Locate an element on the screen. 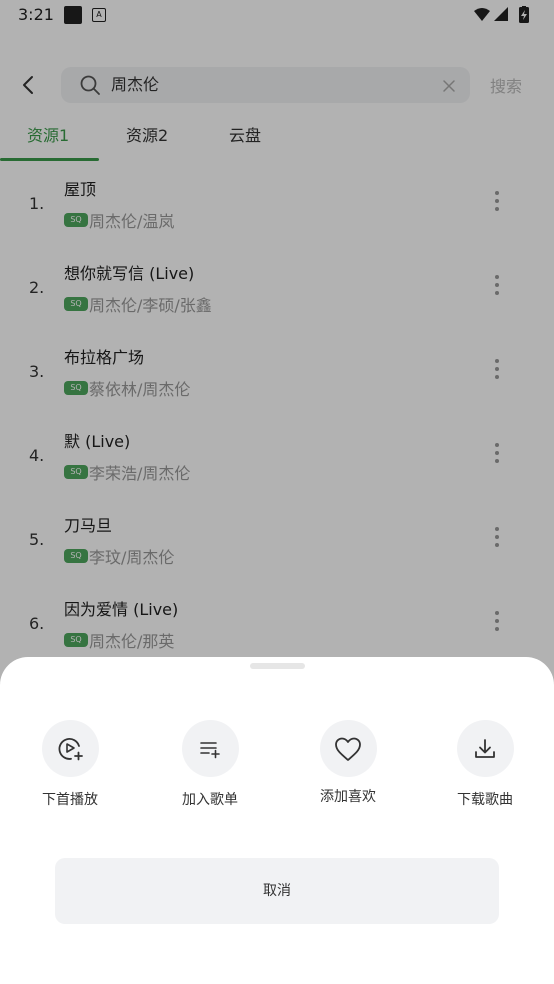 This screenshot has width=554, height=984. add-to-playlist-label: 加入歌单 is located at coordinates (210, 800).